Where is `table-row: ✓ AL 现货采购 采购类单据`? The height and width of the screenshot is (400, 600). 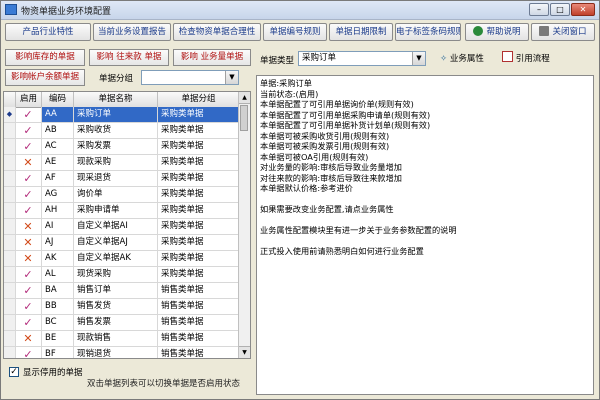 table-row: ✓ AL 现货采购 采购类单据 is located at coordinates (122, 275).